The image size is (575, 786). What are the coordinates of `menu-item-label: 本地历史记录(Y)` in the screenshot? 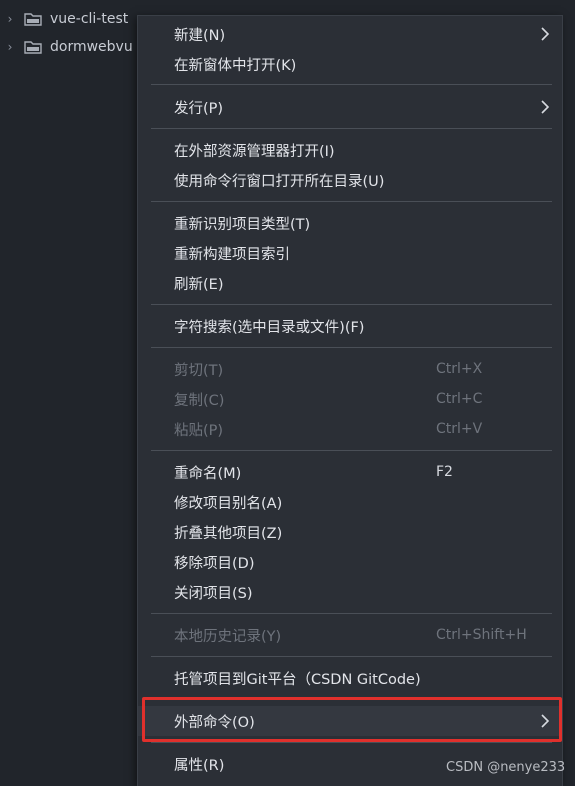 It's located at (228, 636).